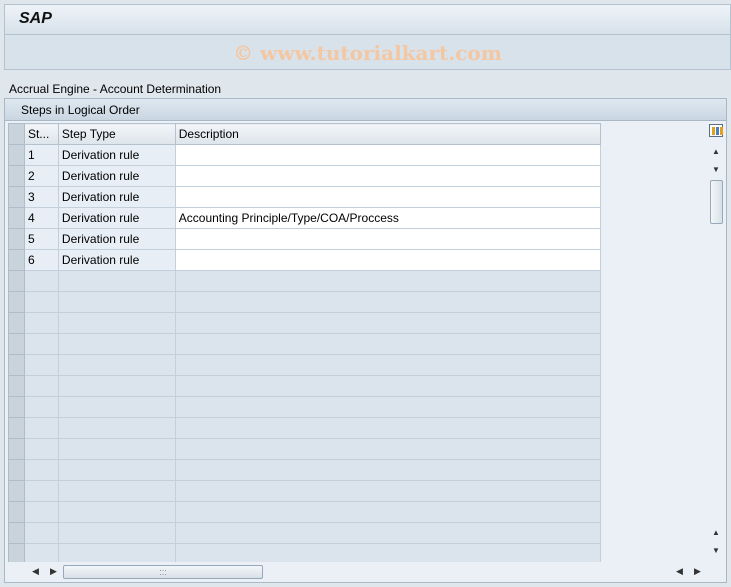  What do you see at coordinates (35, 18) in the screenshot?
I see `window-title: SAP` at bounding box center [35, 18].